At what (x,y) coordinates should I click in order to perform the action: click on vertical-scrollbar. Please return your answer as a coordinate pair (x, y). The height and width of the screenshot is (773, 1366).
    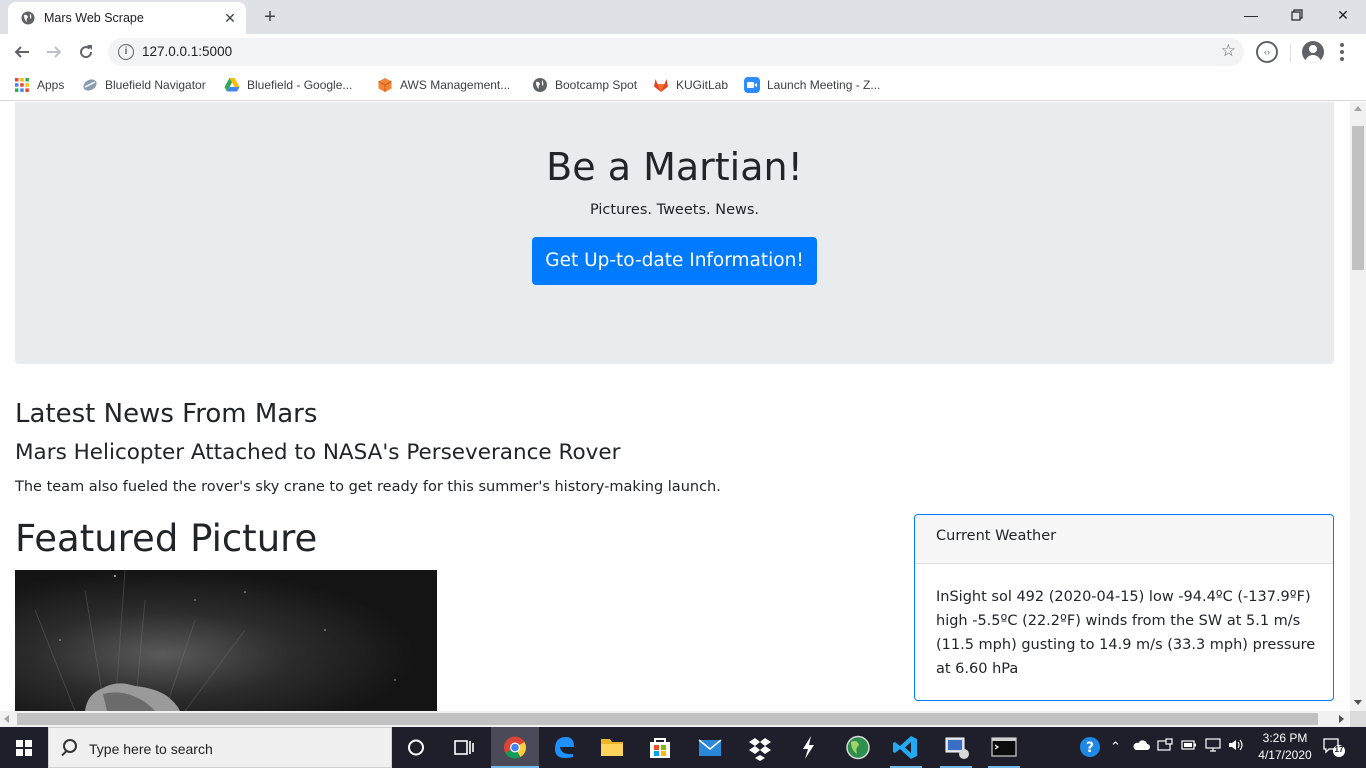
    Looking at the image, I should click on (1358, 406).